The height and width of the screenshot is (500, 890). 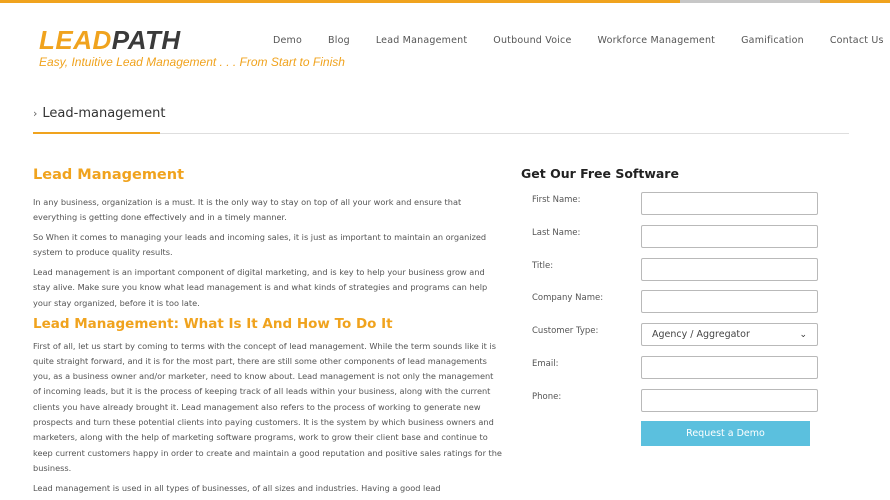 I want to click on form-row-email: Email:, so click(x=677, y=368).